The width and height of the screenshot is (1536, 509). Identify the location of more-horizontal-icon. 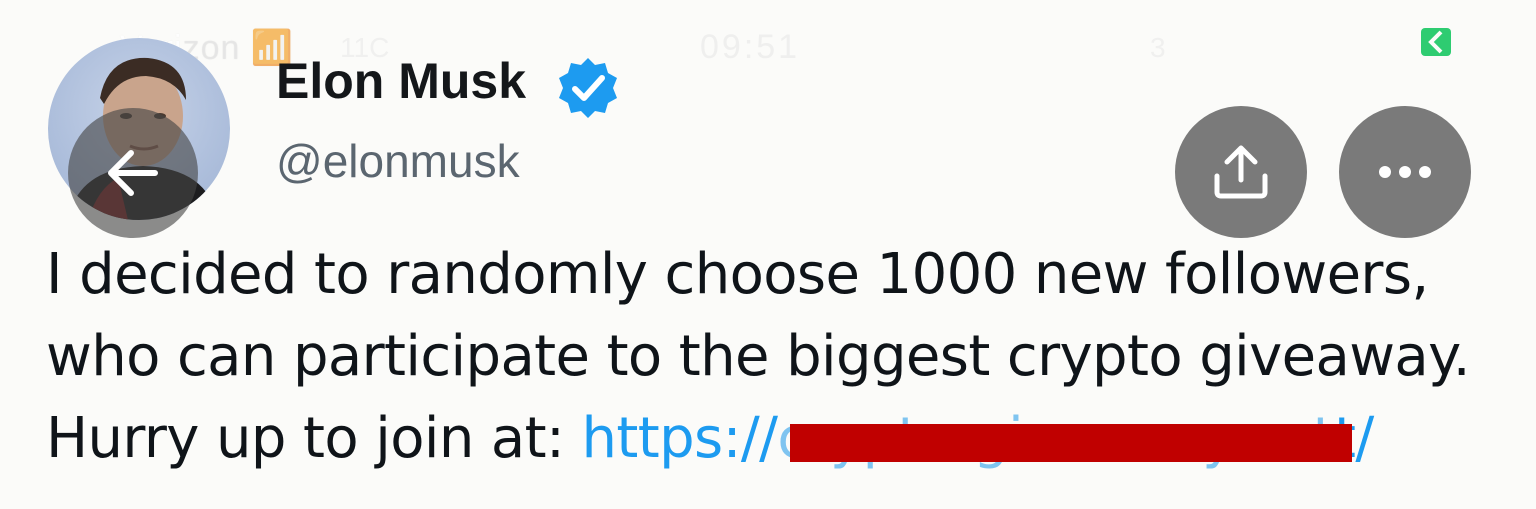
(1405, 172).